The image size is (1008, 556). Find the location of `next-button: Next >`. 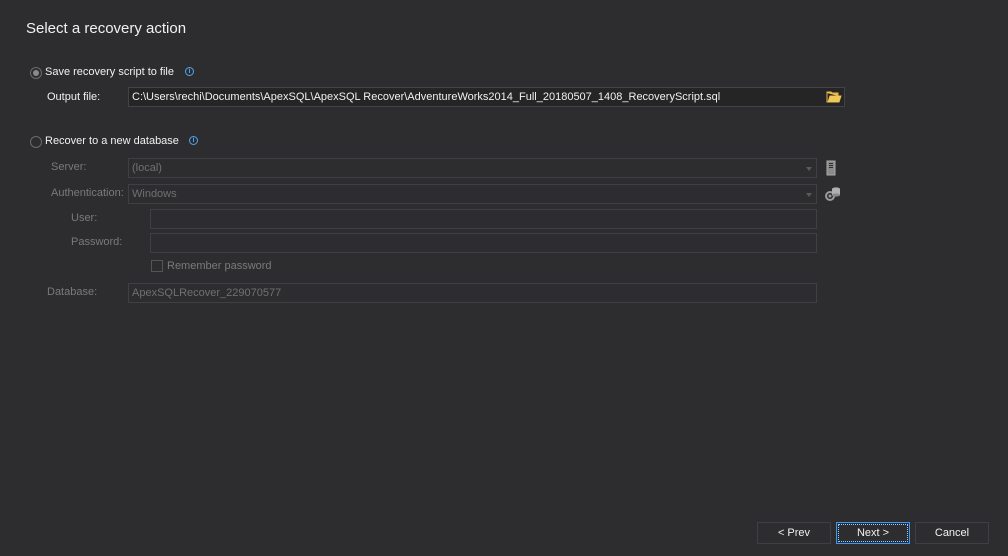

next-button: Next > is located at coordinates (873, 533).